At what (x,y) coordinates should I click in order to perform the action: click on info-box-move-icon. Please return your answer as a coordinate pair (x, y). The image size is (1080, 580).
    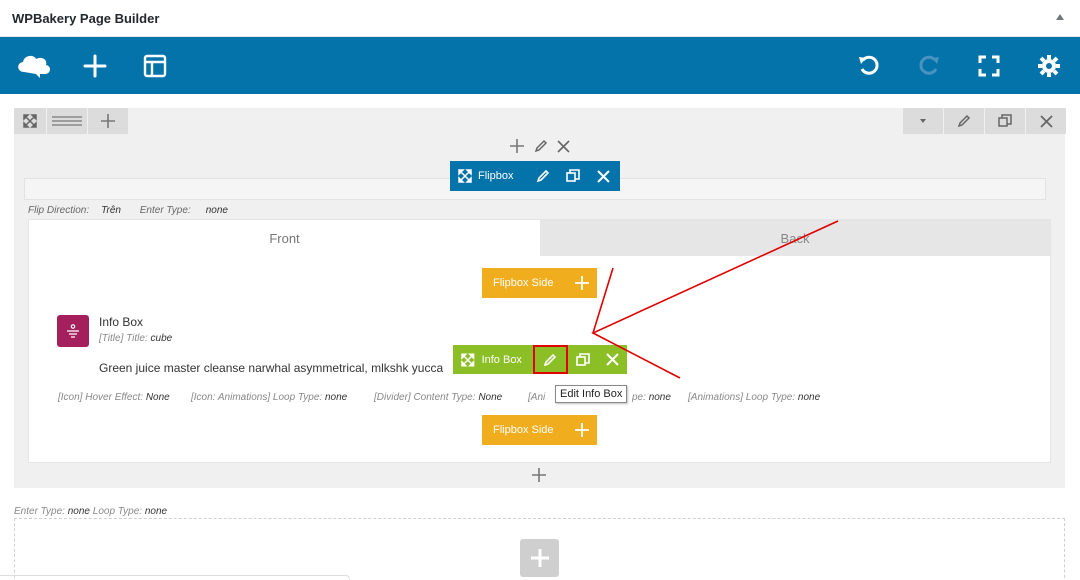
    Looking at the image, I should click on (468, 359).